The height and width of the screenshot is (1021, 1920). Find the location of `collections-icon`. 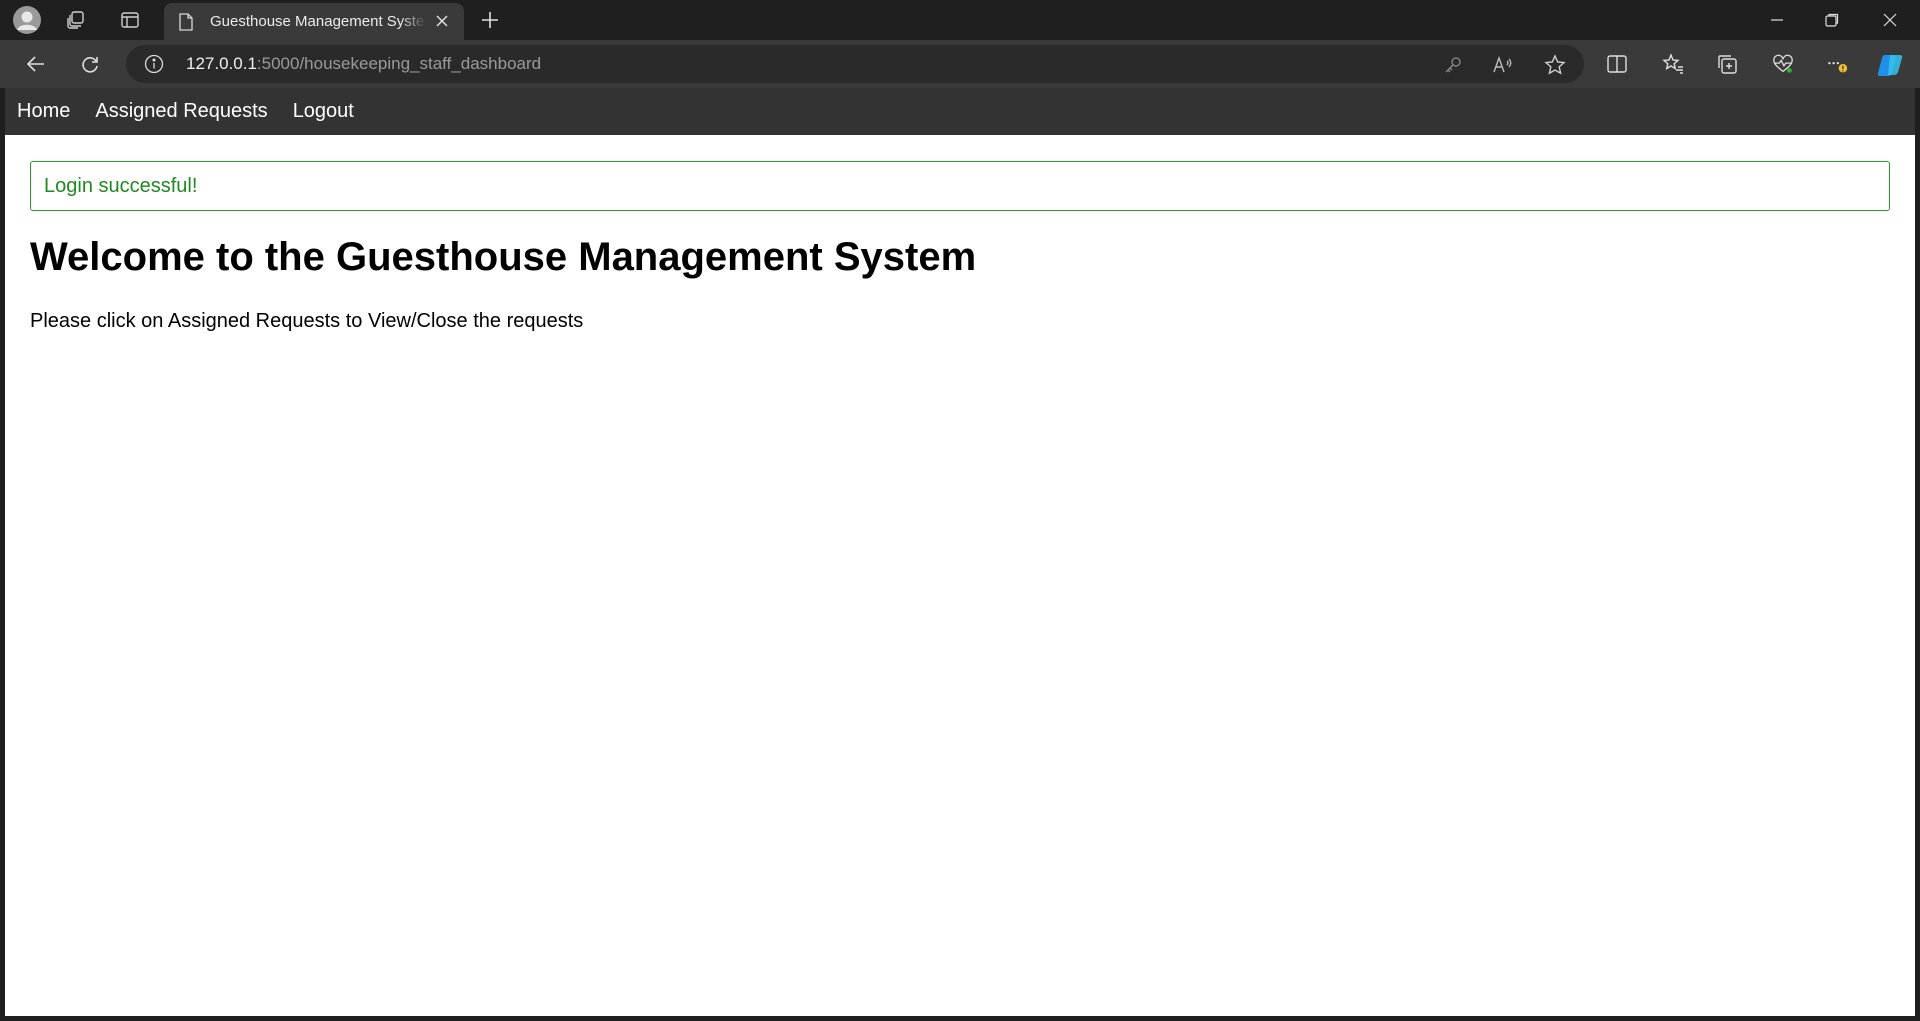

collections-icon is located at coordinates (1727, 64).